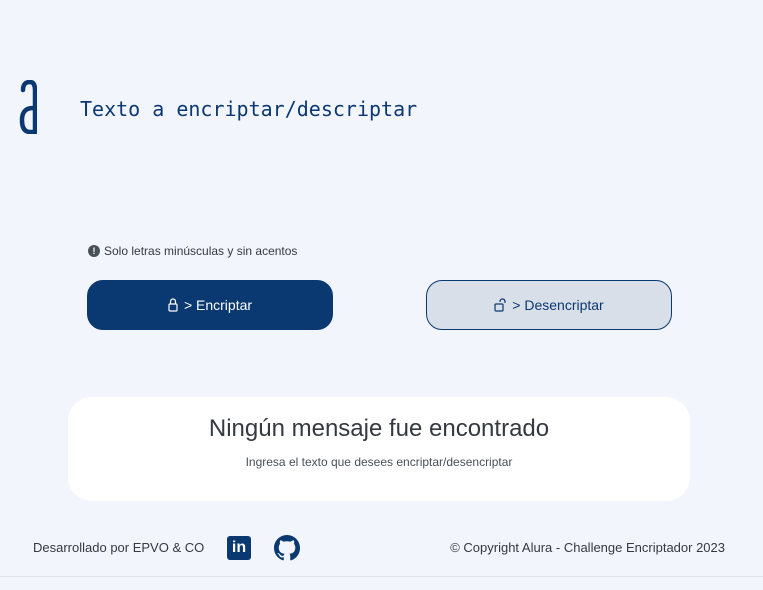  I want to click on lock-icon, so click(173, 305).